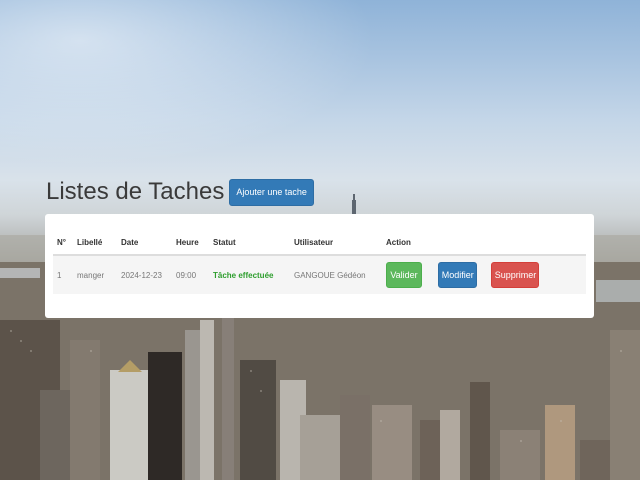  Describe the element at coordinates (144, 247) in the screenshot. I see `header-date: Date` at that location.